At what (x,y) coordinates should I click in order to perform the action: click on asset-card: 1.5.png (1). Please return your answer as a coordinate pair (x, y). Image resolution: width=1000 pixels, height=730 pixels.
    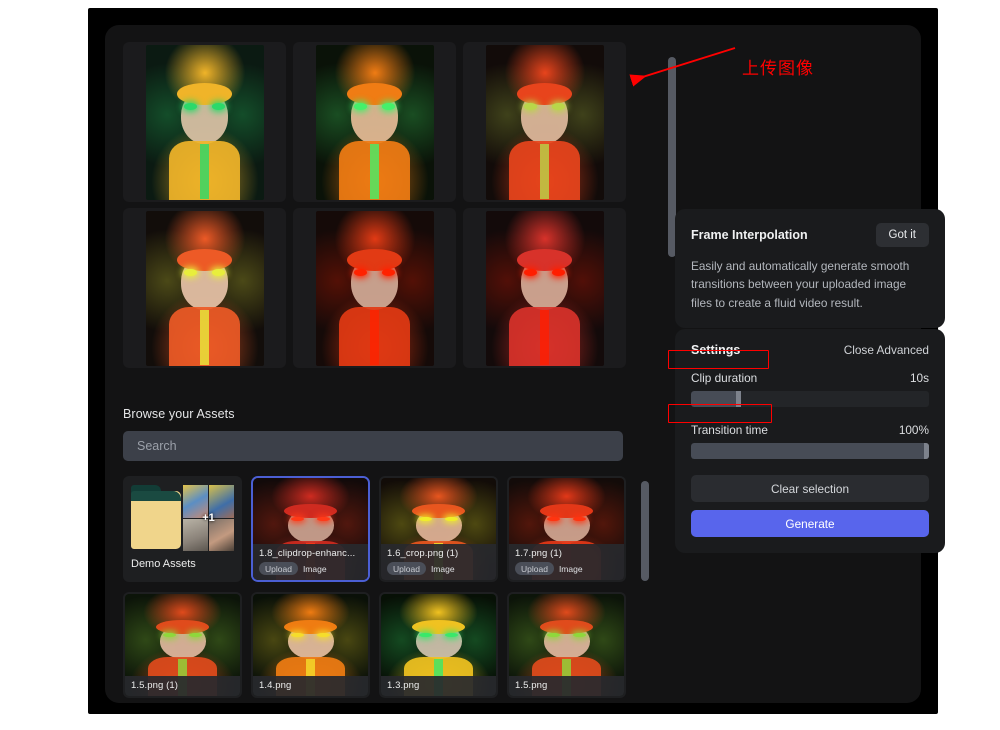
    Looking at the image, I should click on (182, 645).